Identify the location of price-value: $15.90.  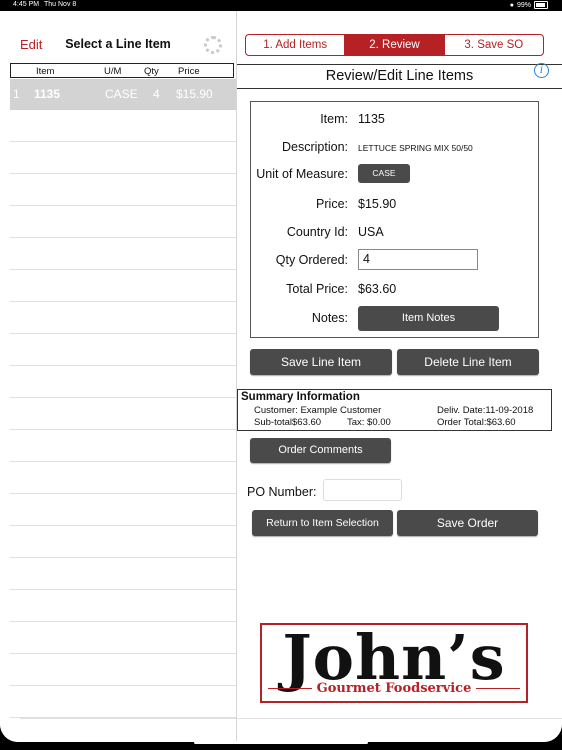
(377, 204).